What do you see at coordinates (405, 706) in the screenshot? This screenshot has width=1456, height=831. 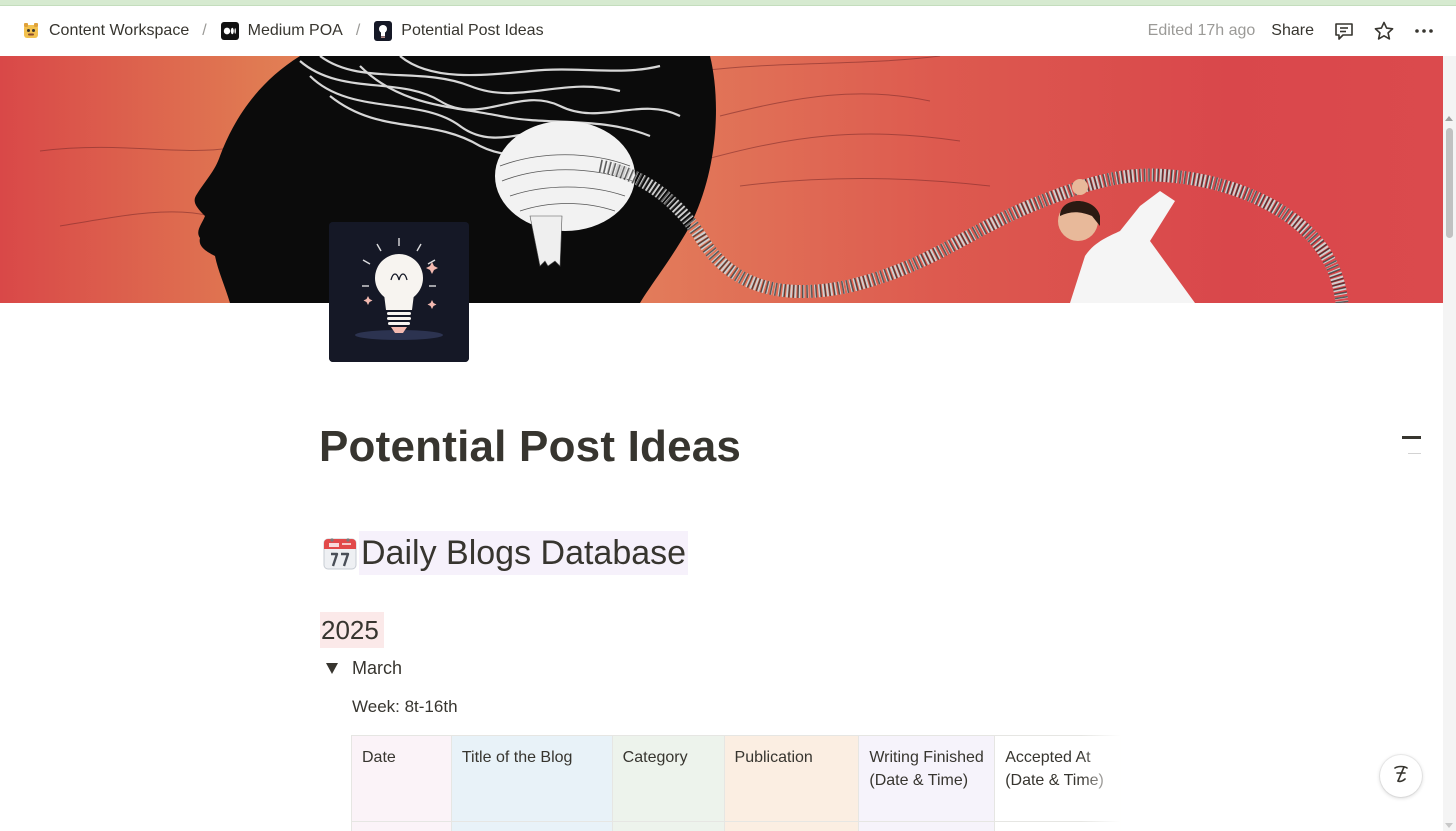 I see `week-label: Week: 8t-16th` at bounding box center [405, 706].